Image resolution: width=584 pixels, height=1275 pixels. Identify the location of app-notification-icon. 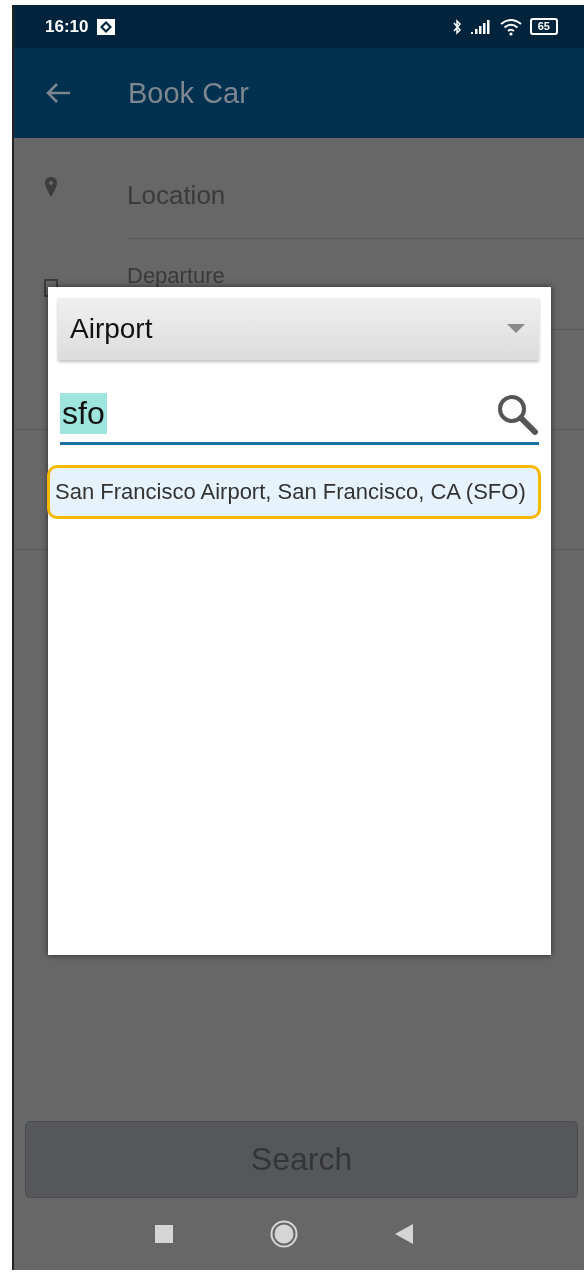
(106, 26).